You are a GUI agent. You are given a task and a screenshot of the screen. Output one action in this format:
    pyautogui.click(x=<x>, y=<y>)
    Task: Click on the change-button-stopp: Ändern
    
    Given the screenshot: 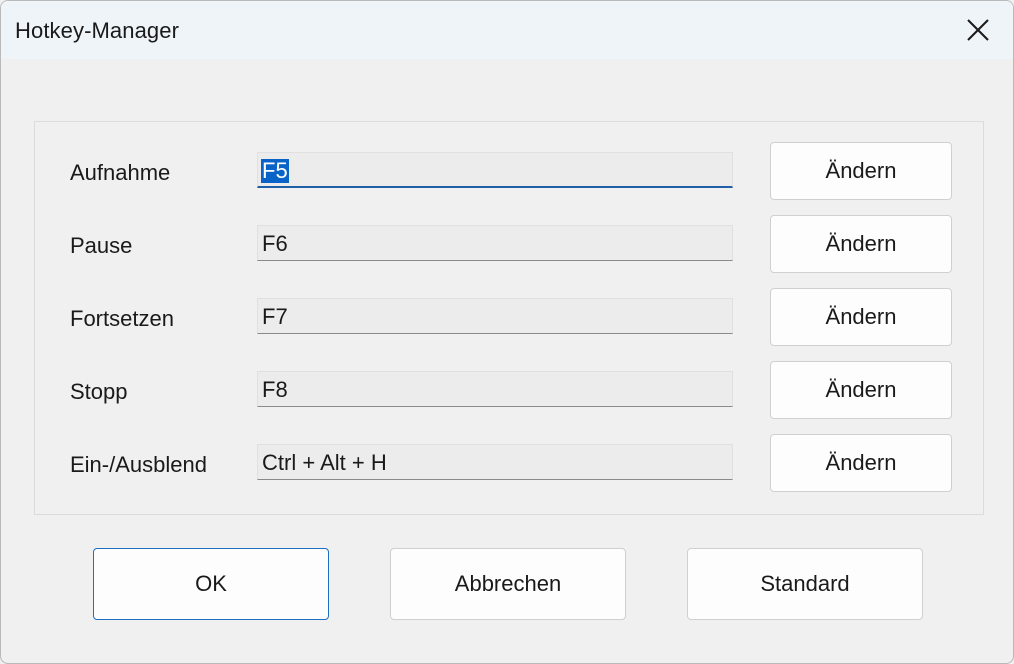 What is the action you would take?
    pyautogui.click(x=861, y=390)
    